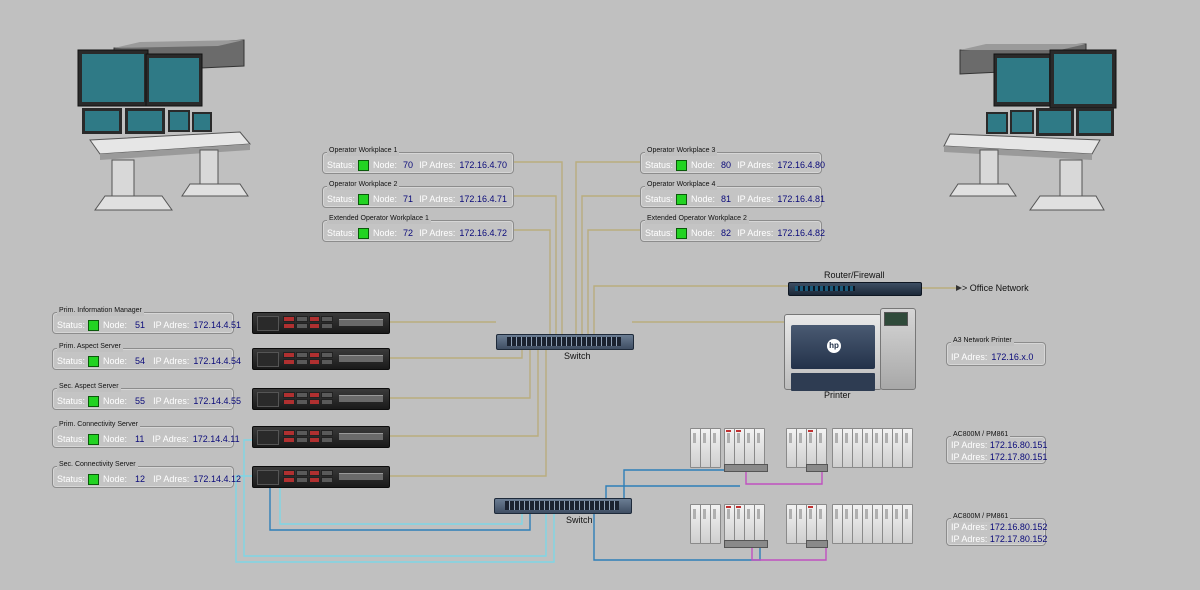  Describe the element at coordinates (697, 219) in the screenshot. I see `panel-title: Extended Operator Workplace 2` at that location.